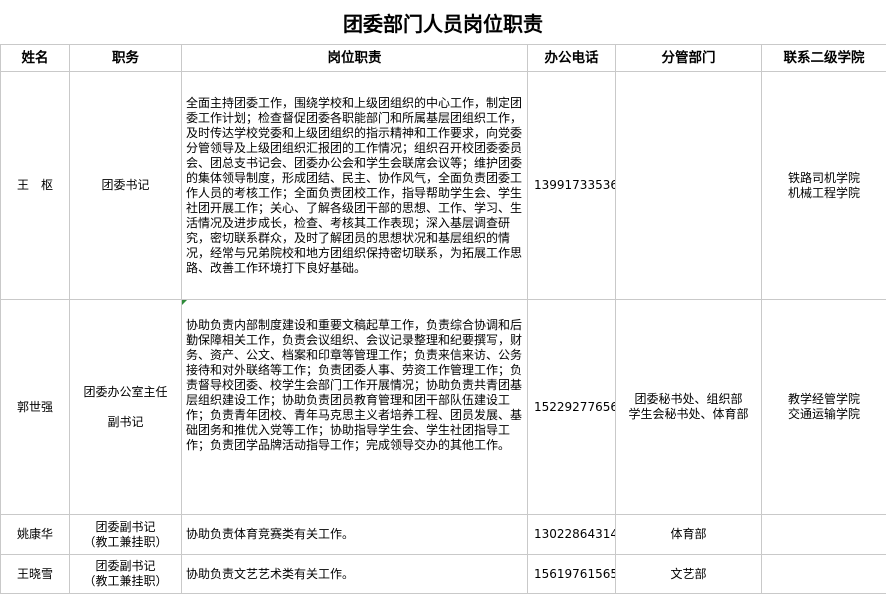 Image resolution: width=886 pixels, height=594 pixels. What do you see at coordinates (35, 535) in the screenshot?
I see `cell-name: 姚康华` at bounding box center [35, 535].